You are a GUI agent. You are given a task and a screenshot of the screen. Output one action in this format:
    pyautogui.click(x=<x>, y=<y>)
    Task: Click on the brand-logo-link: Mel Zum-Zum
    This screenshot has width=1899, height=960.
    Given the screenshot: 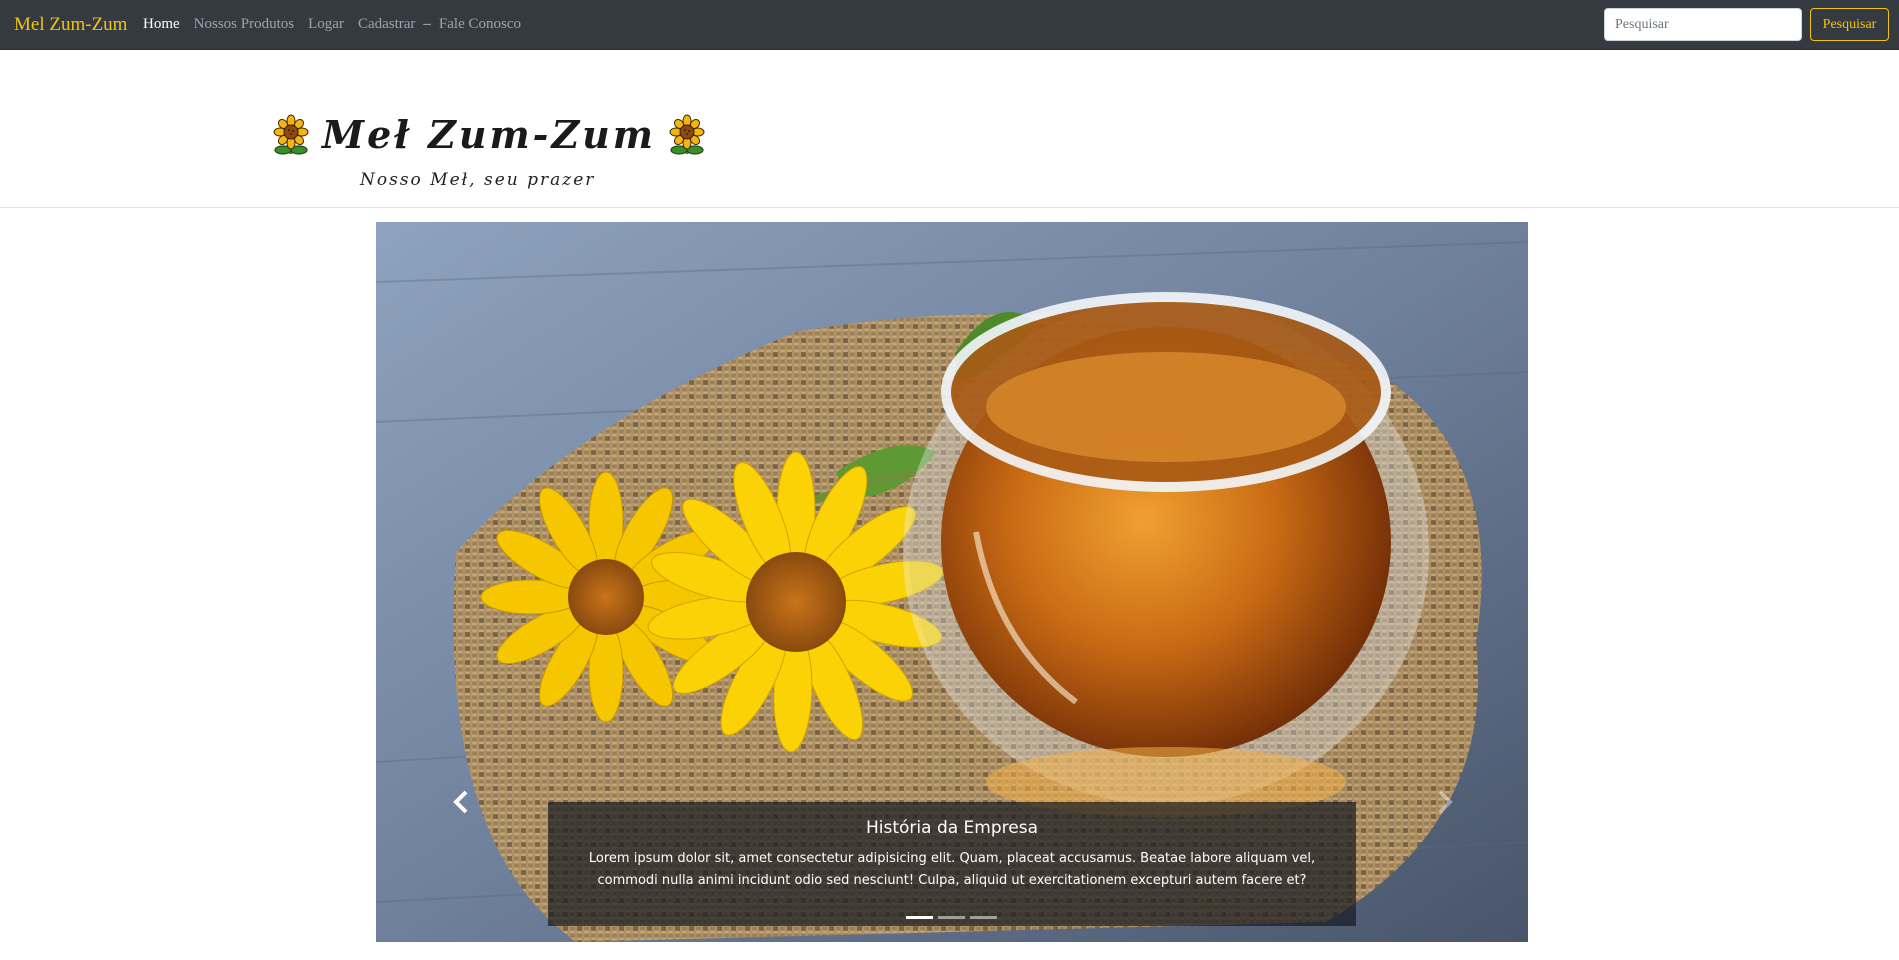 What is the action you would take?
    pyautogui.click(x=70, y=25)
    